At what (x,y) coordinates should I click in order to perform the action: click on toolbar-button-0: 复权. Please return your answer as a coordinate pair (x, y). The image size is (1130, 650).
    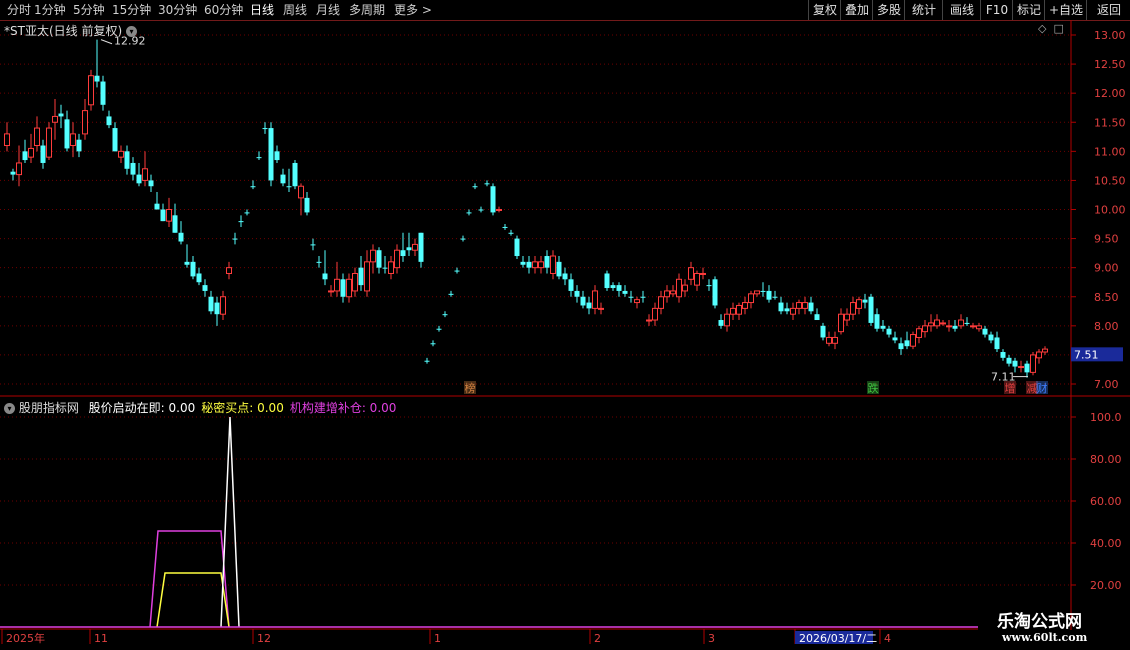
    Looking at the image, I should click on (824, 10).